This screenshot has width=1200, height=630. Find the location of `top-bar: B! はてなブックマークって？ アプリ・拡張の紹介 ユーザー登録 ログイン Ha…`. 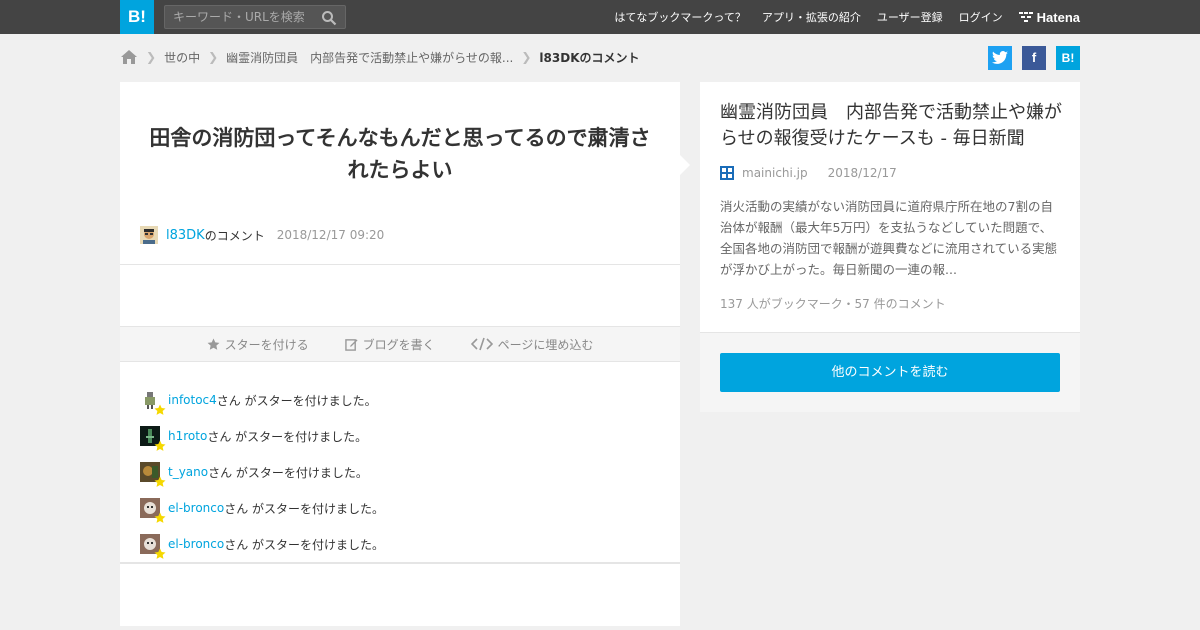

top-bar: B! はてなブックマークって？ アプリ・拡張の紹介 ユーザー登録 ログイン Ha… is located at coordinates (600, 17).